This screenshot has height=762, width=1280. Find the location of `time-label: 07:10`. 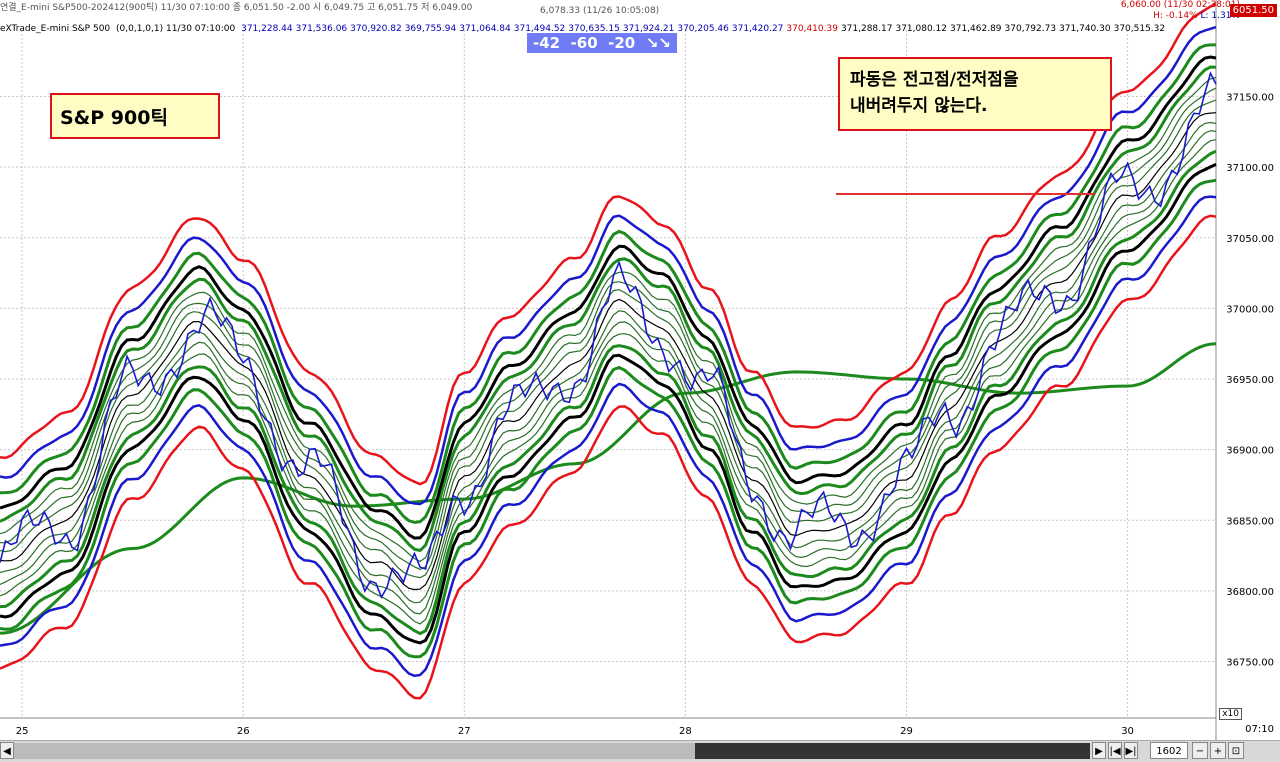

time-label: 07:10 is located at coordinates (1259, 729).